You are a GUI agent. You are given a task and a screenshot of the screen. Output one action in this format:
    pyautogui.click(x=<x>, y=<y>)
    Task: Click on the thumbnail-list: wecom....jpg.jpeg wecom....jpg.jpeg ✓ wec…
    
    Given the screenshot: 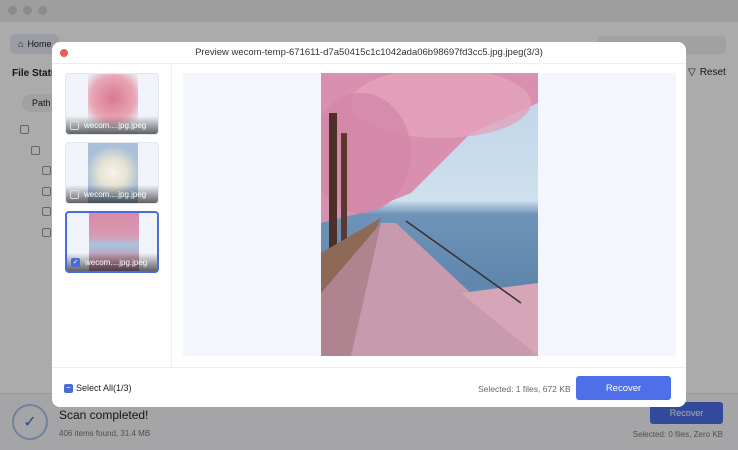 What is the action you would take?
    pyautogui.click(x=112, y=215)
    